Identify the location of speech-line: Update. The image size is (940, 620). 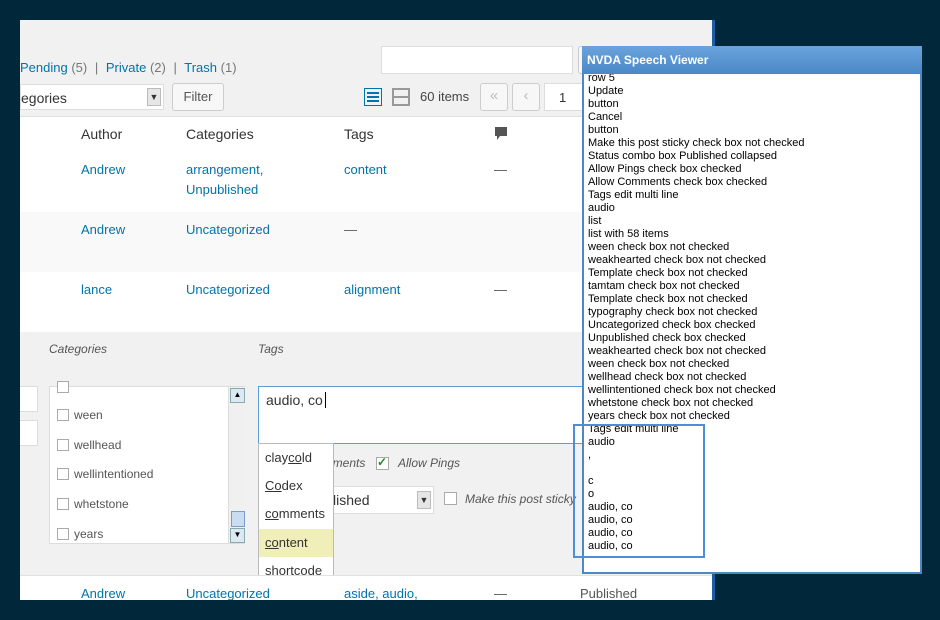
(606, 91).